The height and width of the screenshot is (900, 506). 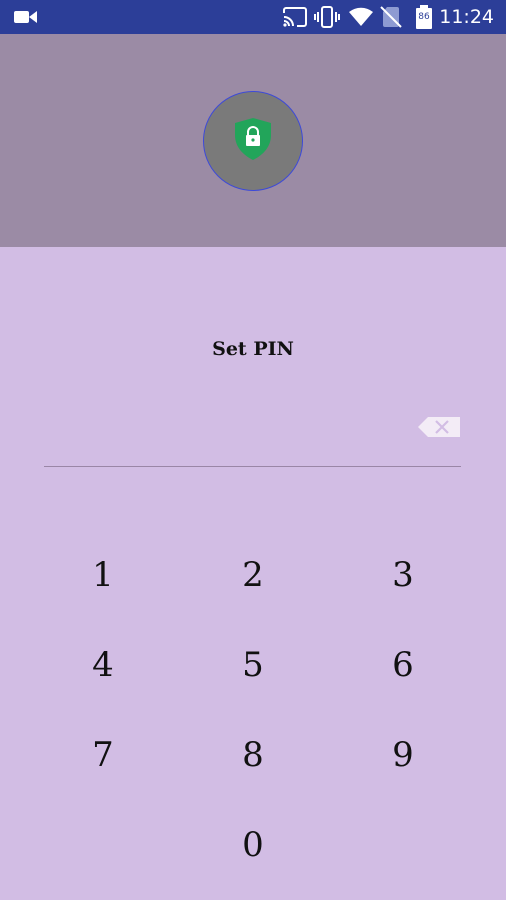 What do you see at coordinates (327, 17) in the screenshot?
I see `vibrate-icon` at bounding box center [327, 17].